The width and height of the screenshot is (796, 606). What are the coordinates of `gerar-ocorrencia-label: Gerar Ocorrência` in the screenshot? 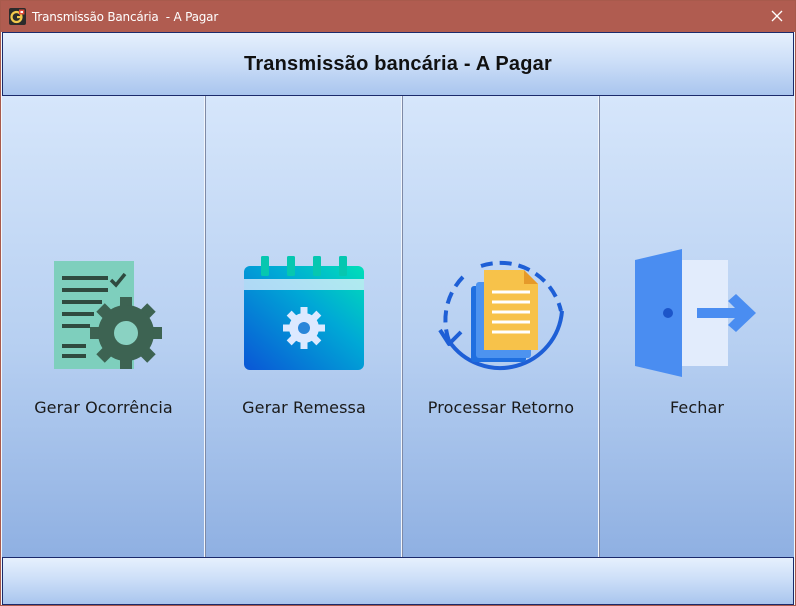 It's located at (103, 407).